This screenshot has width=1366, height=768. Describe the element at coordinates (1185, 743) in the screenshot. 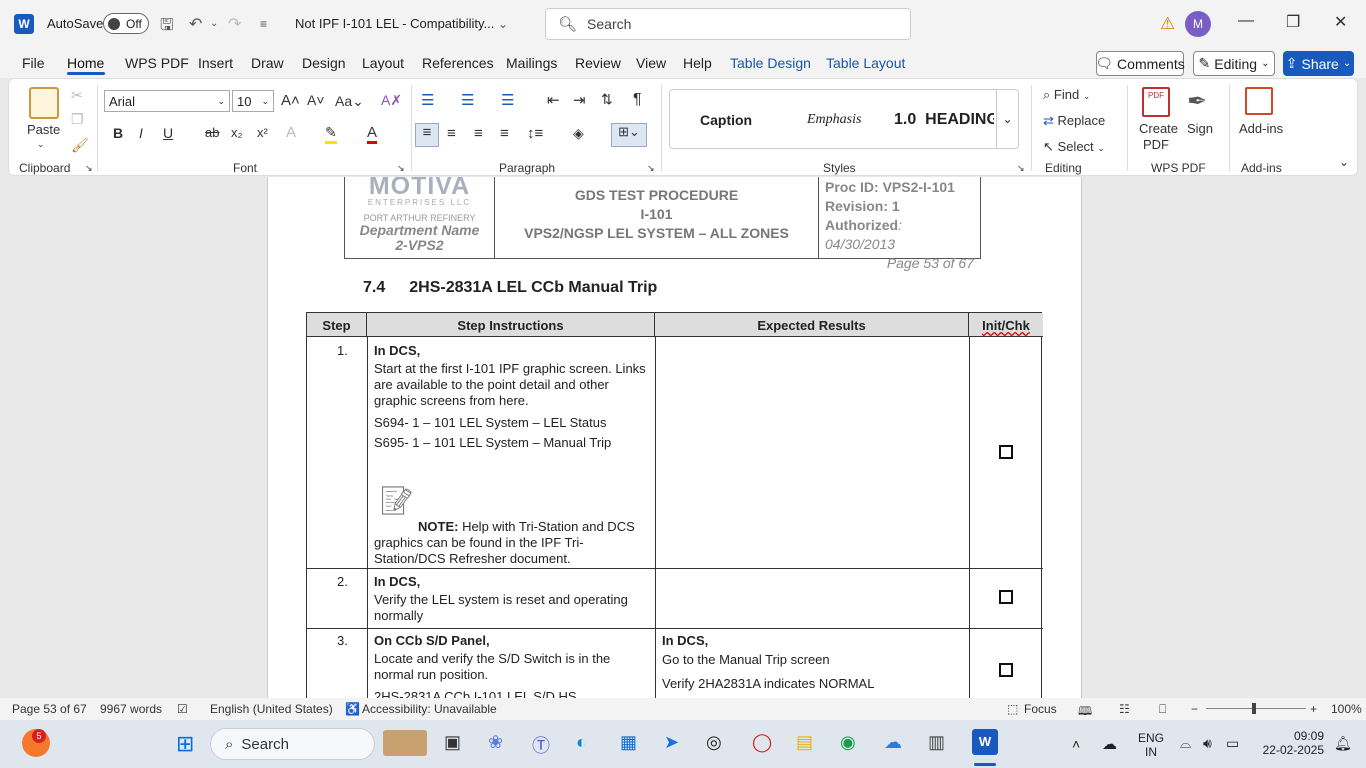

I see `wifi-icon: ⌓` at that location.